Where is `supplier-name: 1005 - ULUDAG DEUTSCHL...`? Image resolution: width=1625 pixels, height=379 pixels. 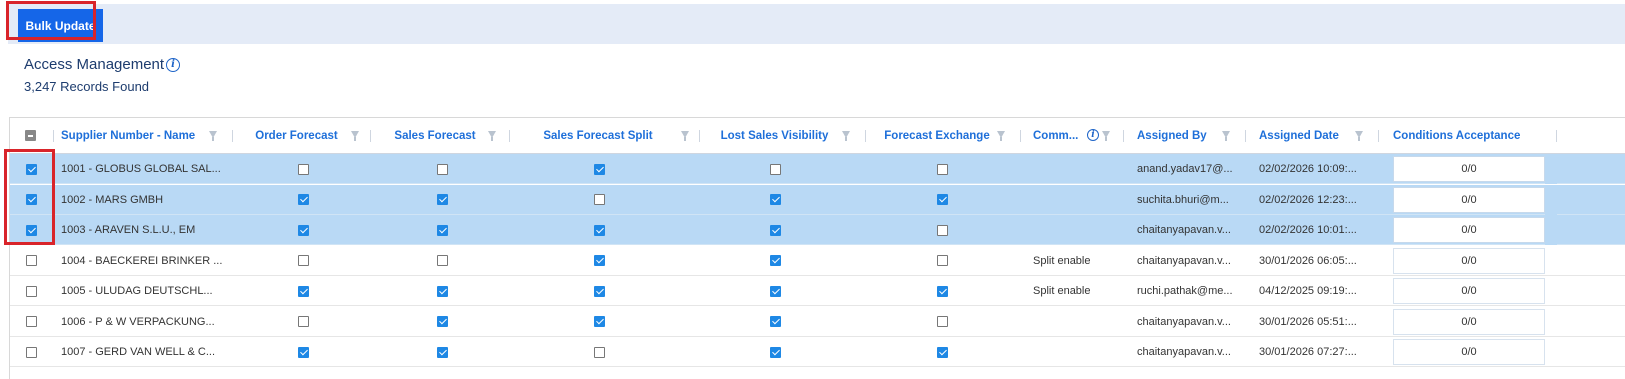 supplier-name: 1005 - ULUDAG DEUTSCHL... is located at coordinates (137, 291).